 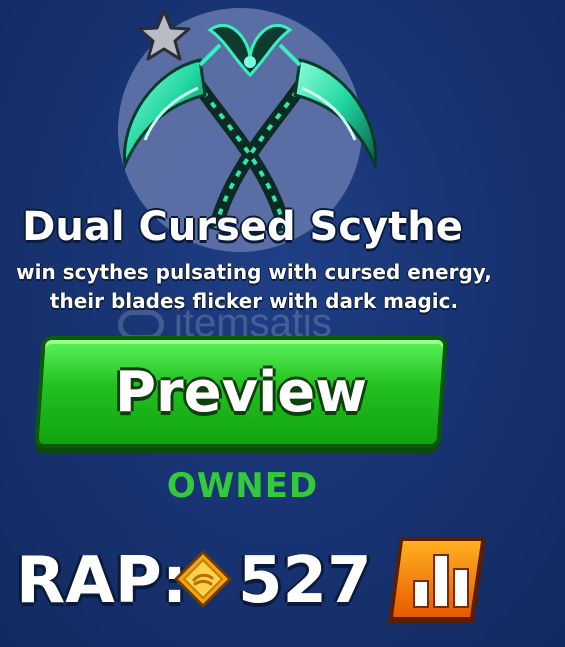 What do you see at coordinates (164, 35) in the screenshot?
I see `star-icon` at bounding box center [164, 35].